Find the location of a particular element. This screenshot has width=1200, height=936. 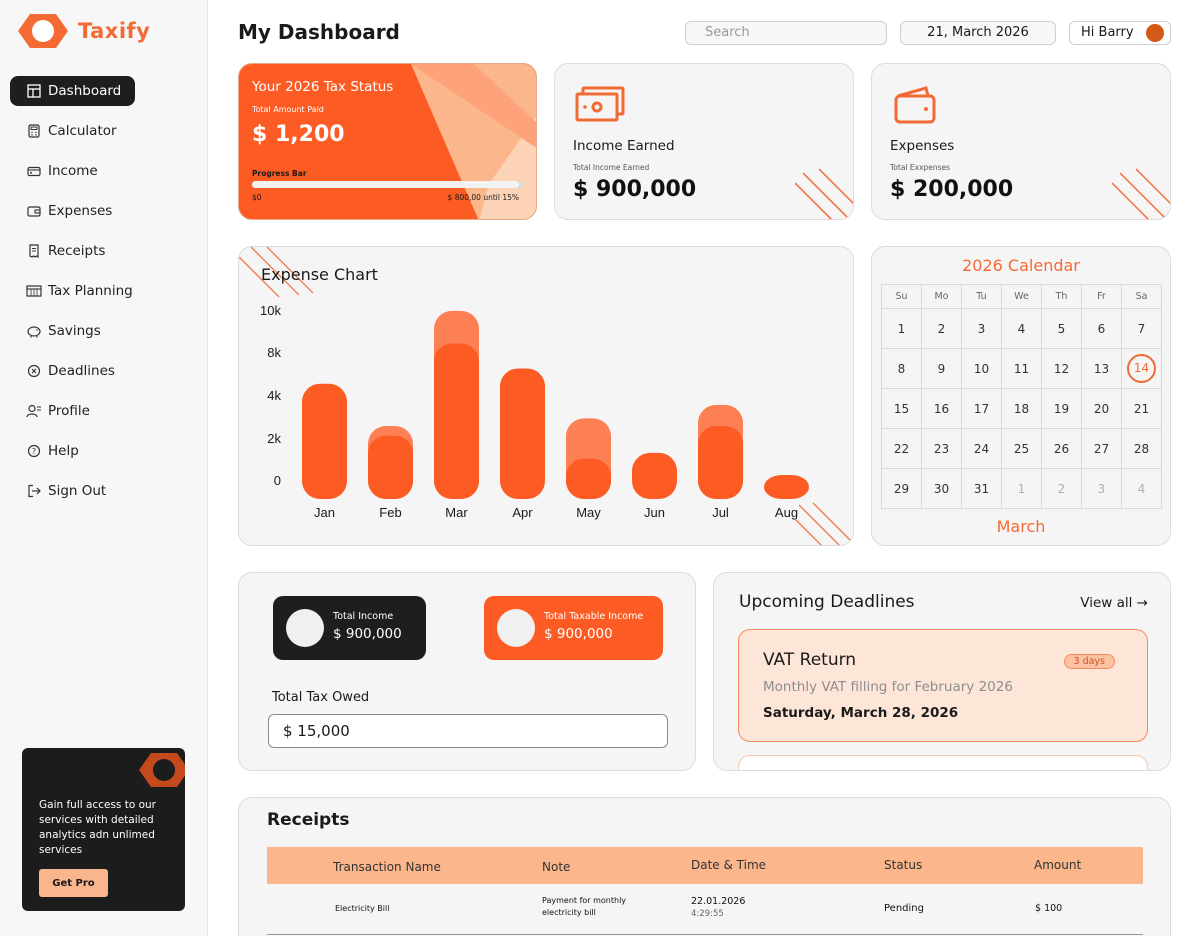

calendar-day: 28 is located at coordinates (1141, 448).